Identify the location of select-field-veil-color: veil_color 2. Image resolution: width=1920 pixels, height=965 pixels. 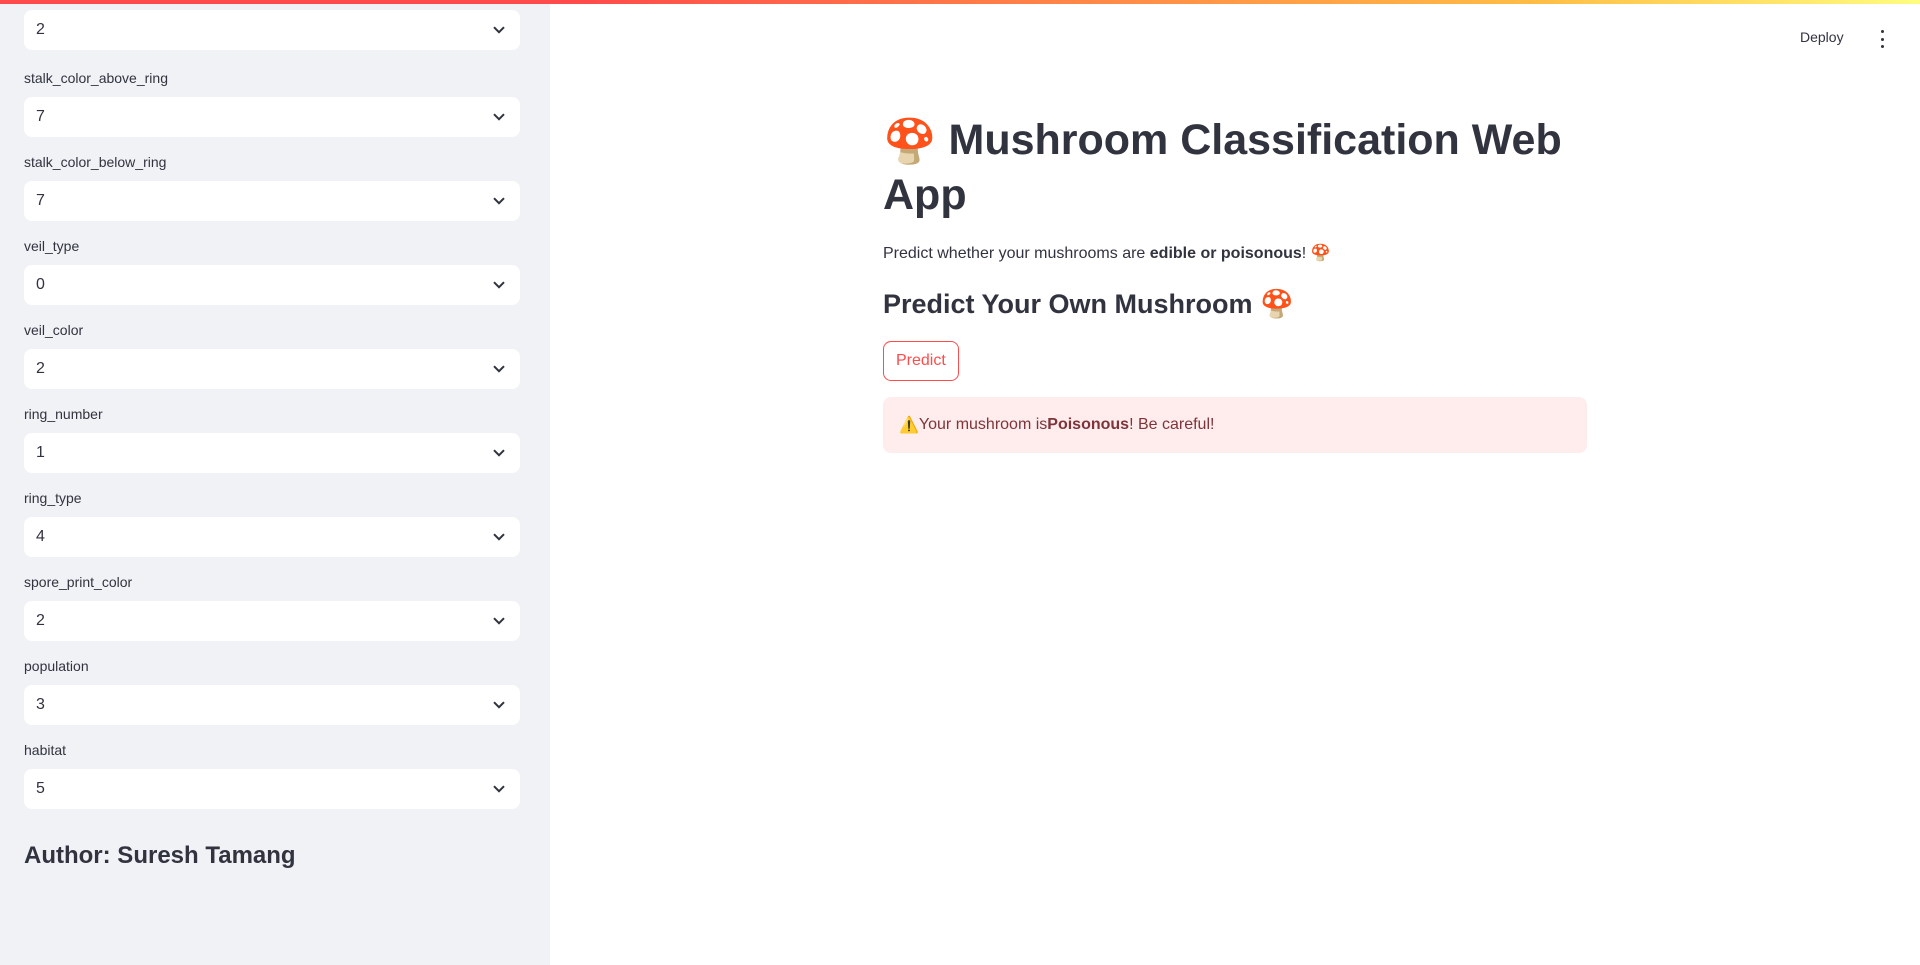
(272, 354).